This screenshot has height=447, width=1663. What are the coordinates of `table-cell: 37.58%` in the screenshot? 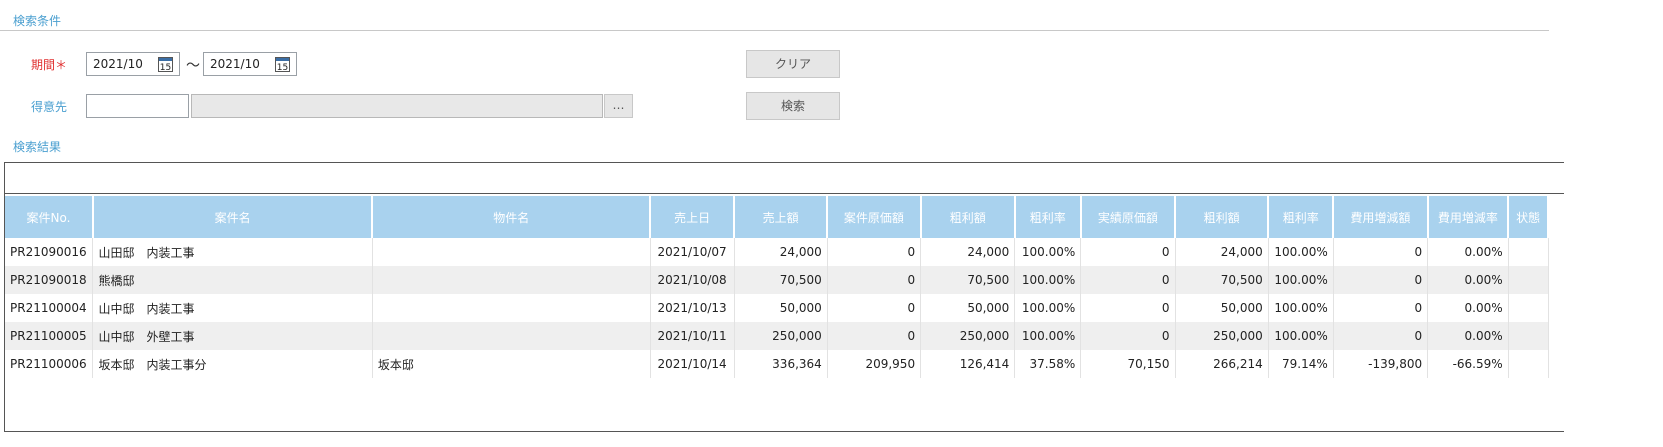 It's located at (1048, 364).